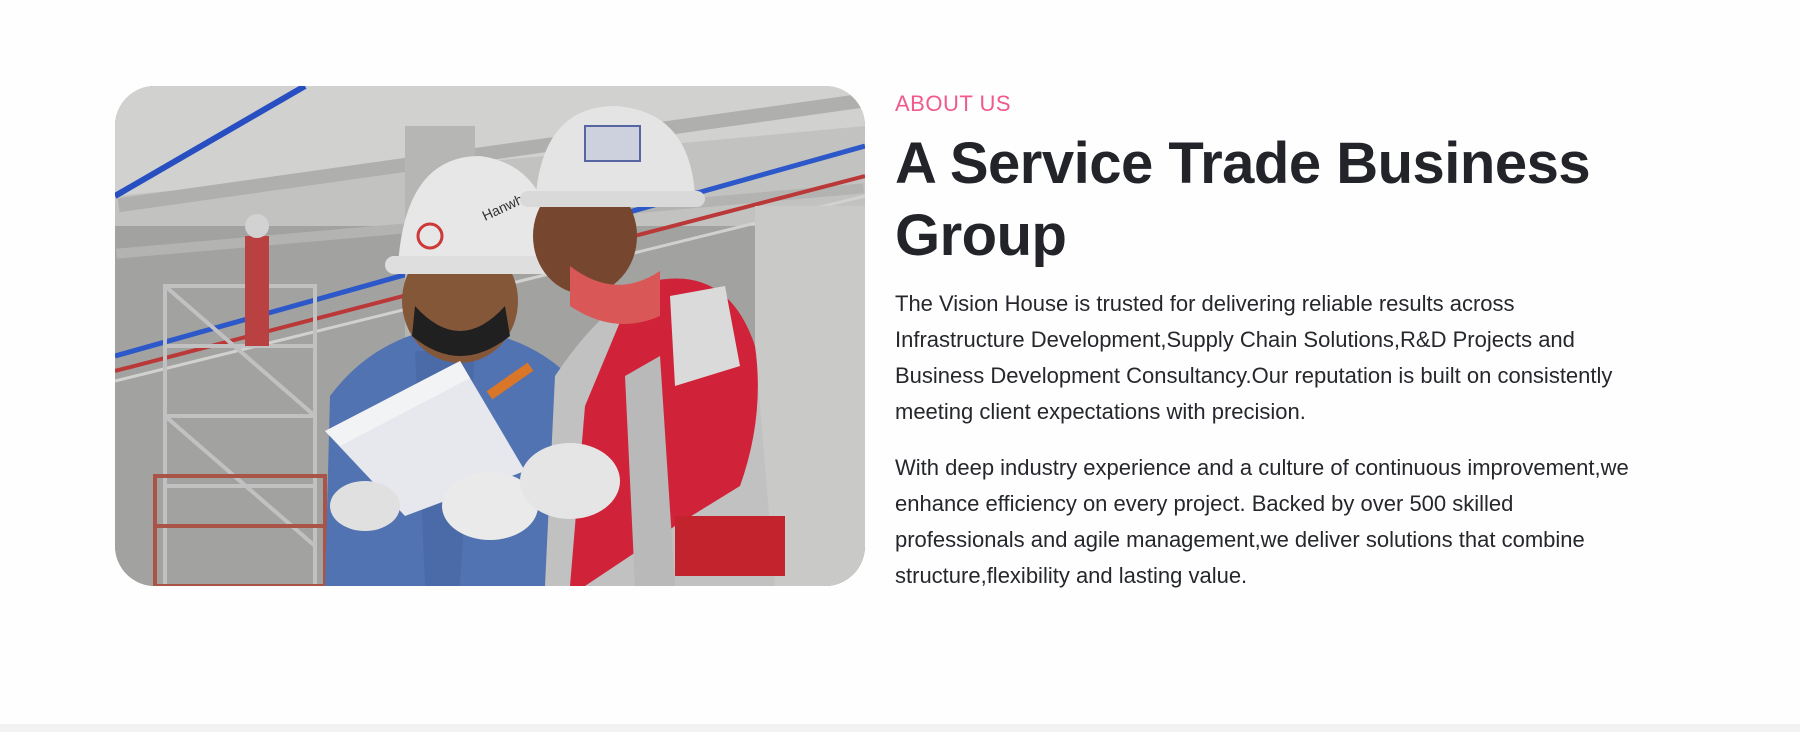  I want to click on next-section-edge, so click(900, 728).